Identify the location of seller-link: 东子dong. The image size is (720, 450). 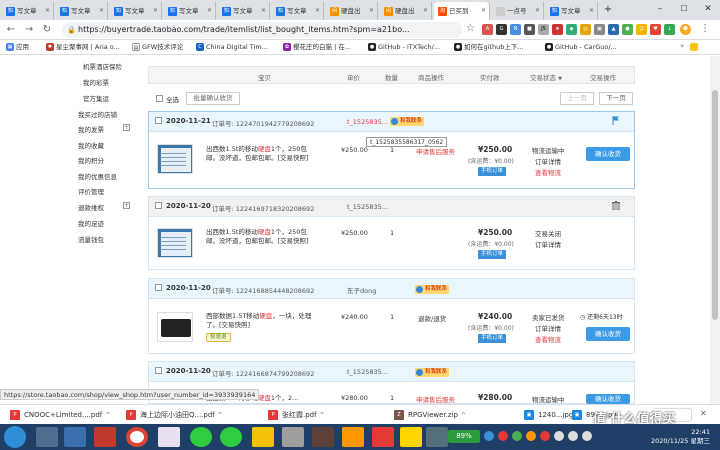
(361, 290).